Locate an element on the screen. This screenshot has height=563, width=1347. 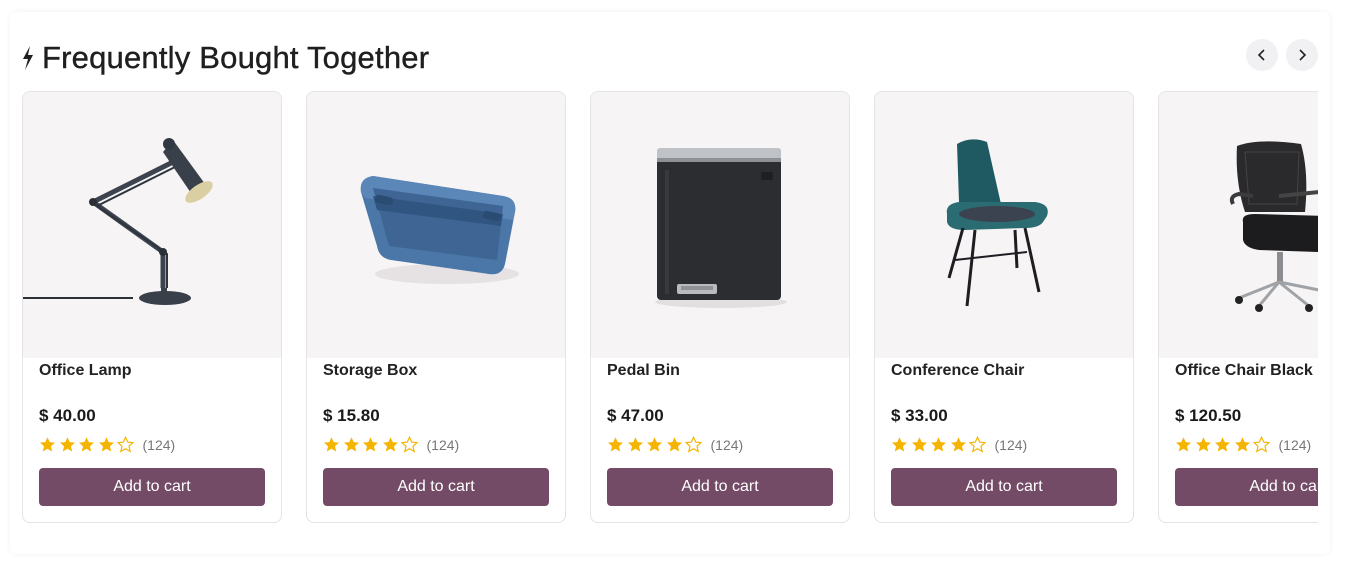
chevron-right-icon is located at coordinates (1303, 55).